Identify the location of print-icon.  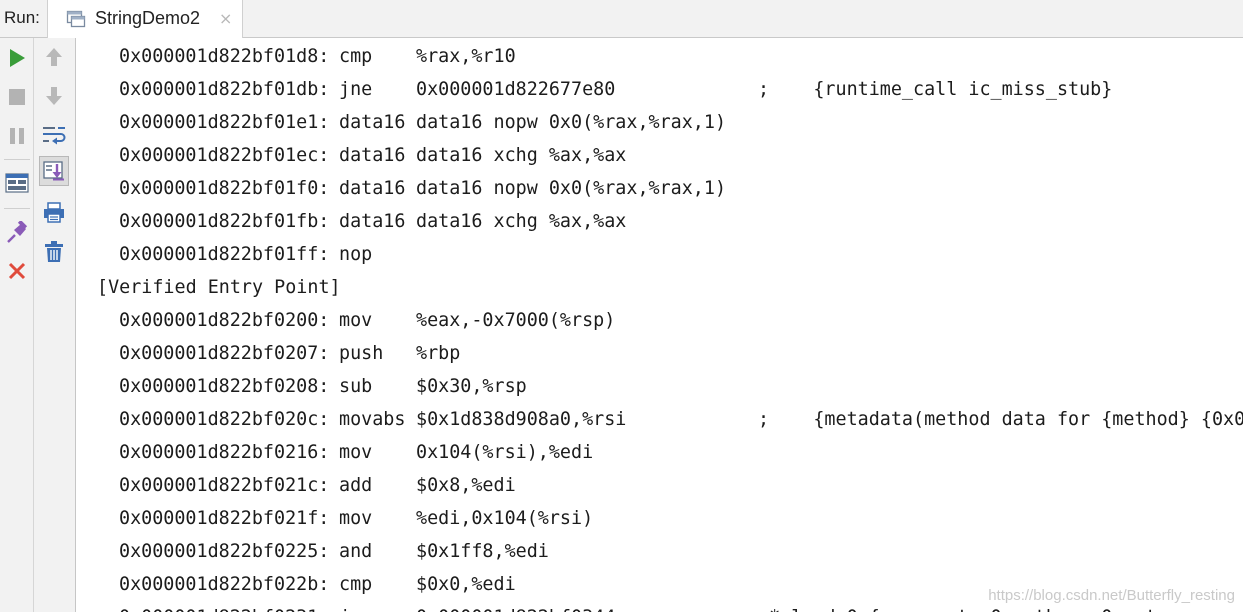
(54, 213).